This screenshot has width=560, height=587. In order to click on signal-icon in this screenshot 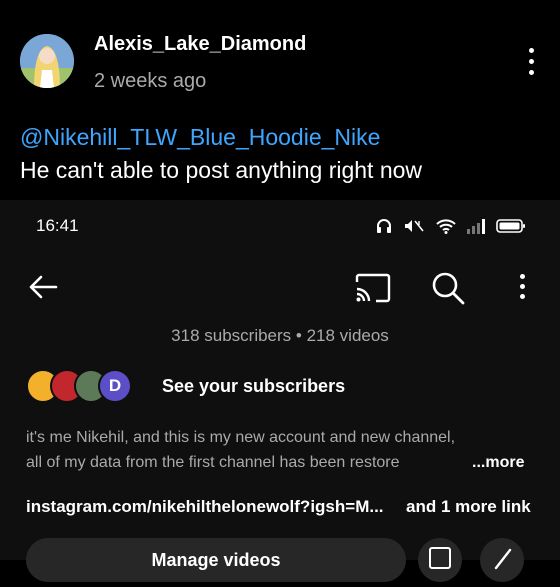, I will do `click(476, 226)`.